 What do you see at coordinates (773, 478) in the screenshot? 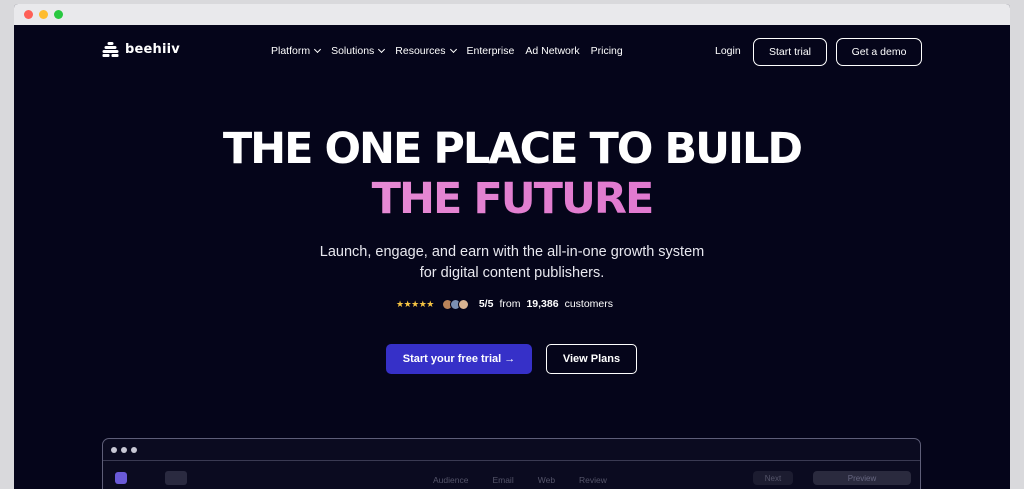
I see `preview-next-button: Next` at bounding box center [773, 478].